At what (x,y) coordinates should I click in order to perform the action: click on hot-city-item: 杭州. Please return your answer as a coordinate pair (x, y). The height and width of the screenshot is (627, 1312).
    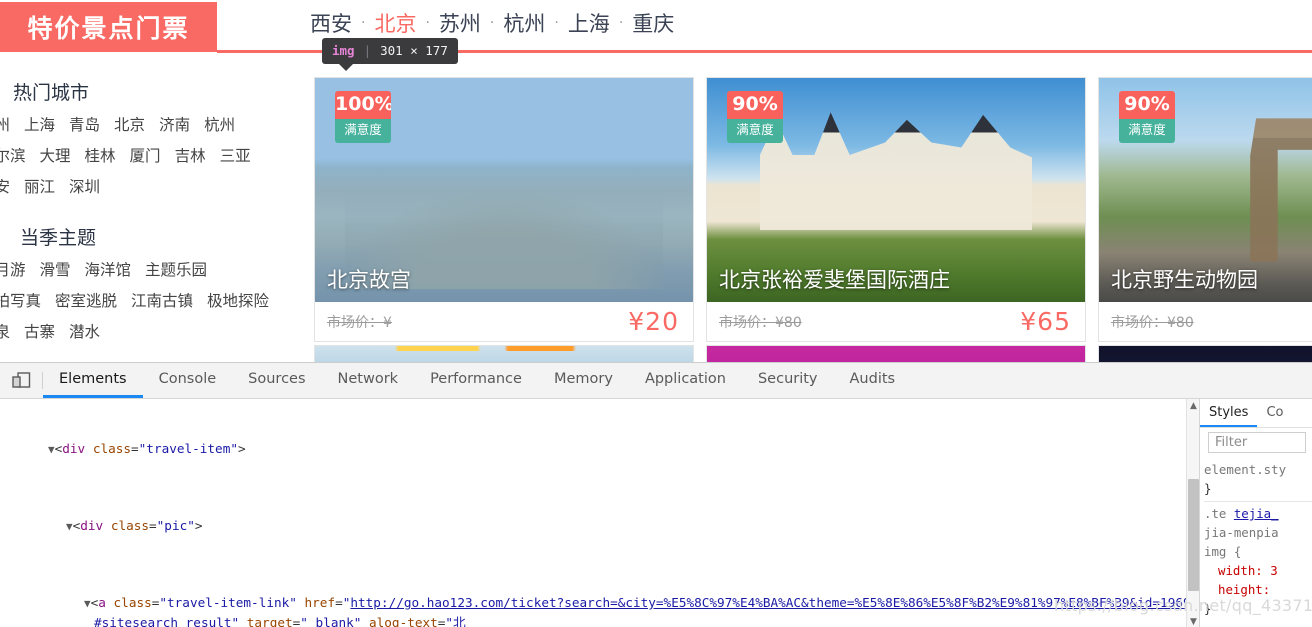
    Looking at the image, I should click on (226, 124).